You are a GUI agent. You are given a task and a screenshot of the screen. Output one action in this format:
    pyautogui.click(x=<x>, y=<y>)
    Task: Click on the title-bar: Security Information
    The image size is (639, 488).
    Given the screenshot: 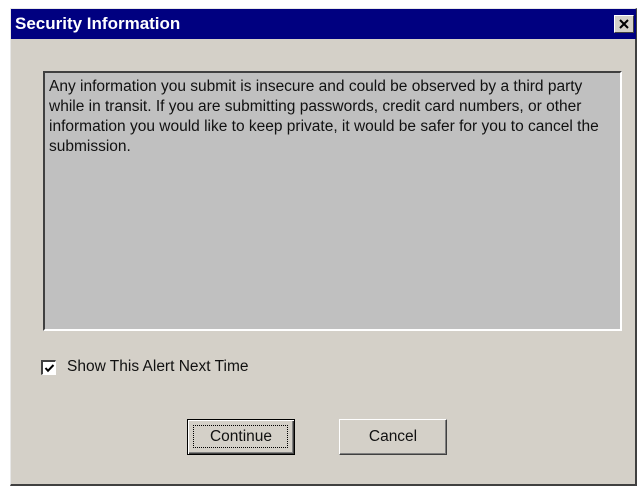 What is the action you would take?
    pyautogui.click(x=323, y=24)
    